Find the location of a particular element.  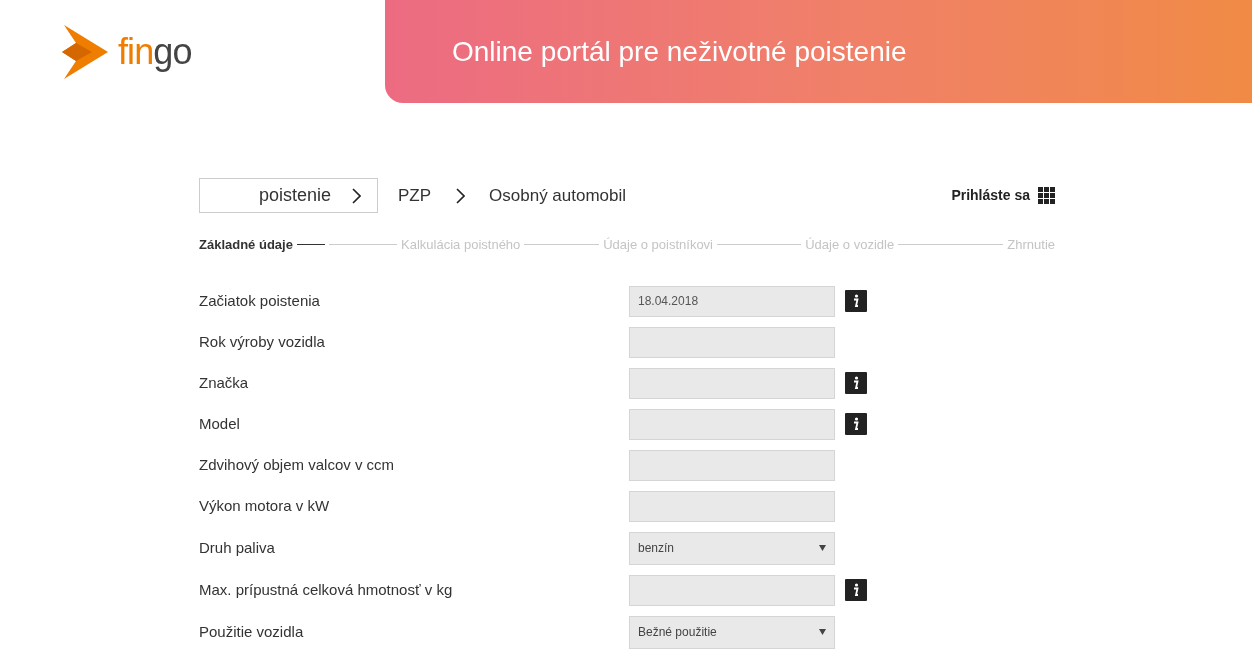

login-button: Prihláste sa is located at coordinates (1003, 195).